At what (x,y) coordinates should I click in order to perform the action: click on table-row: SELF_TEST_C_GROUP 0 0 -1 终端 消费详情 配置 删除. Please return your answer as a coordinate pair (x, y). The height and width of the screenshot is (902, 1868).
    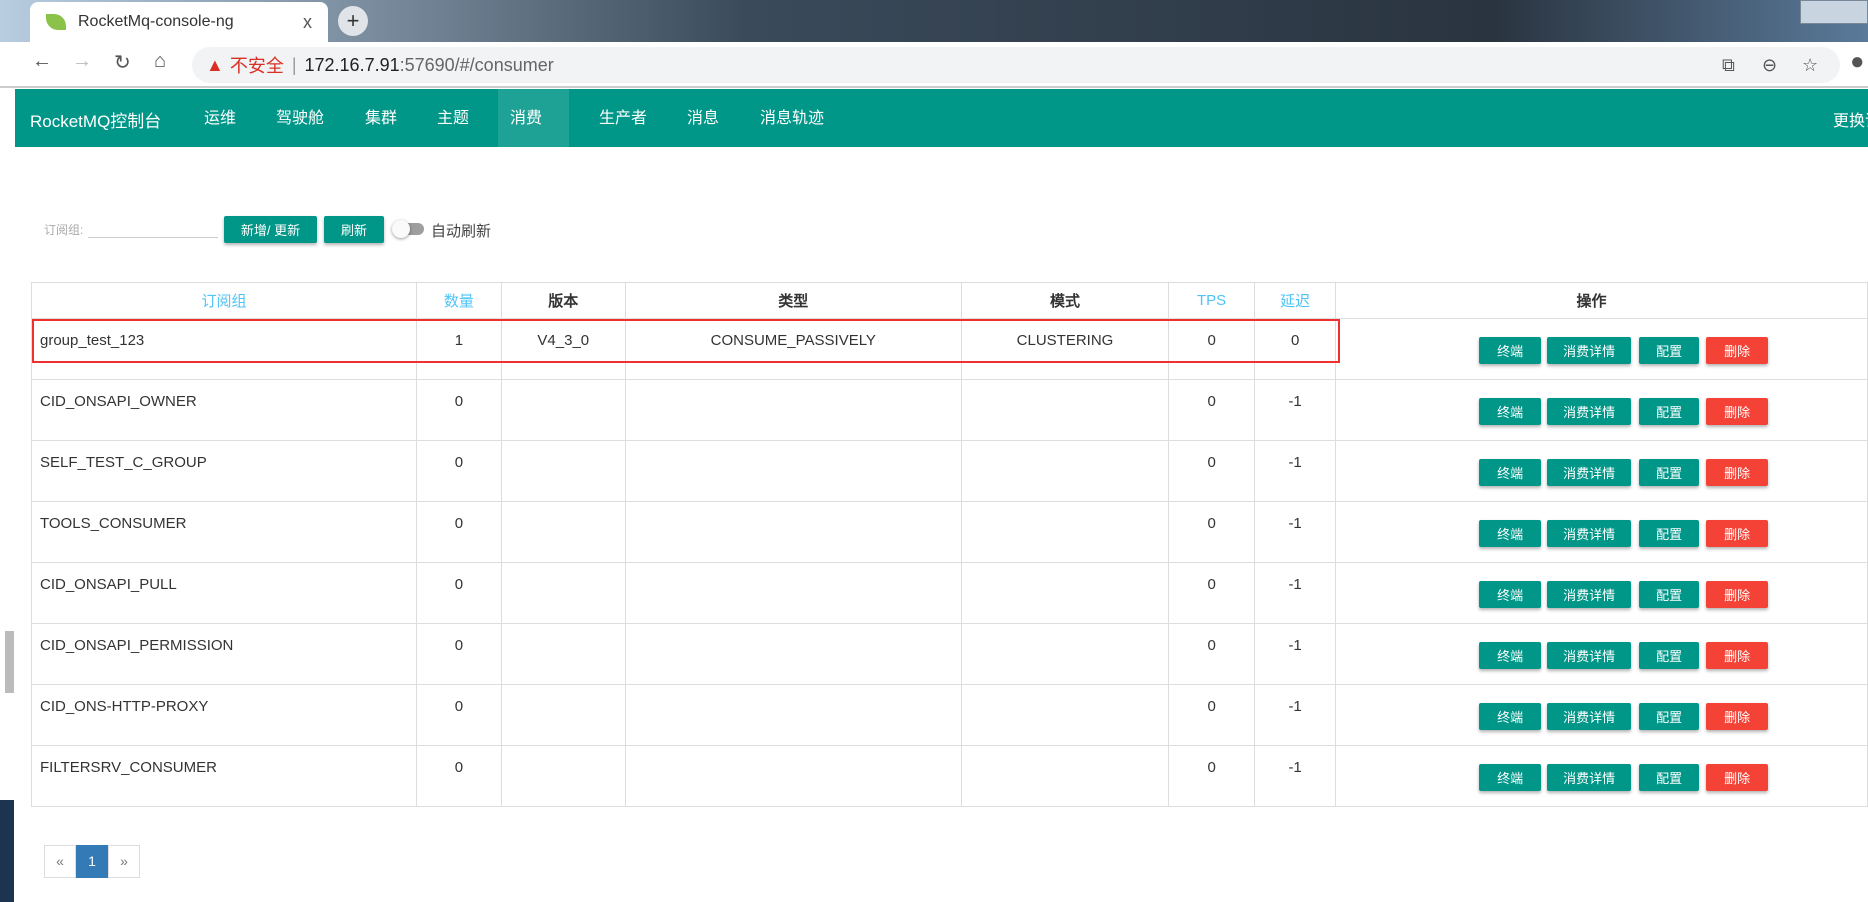
    Looking at the image, I should click on (949, 471).